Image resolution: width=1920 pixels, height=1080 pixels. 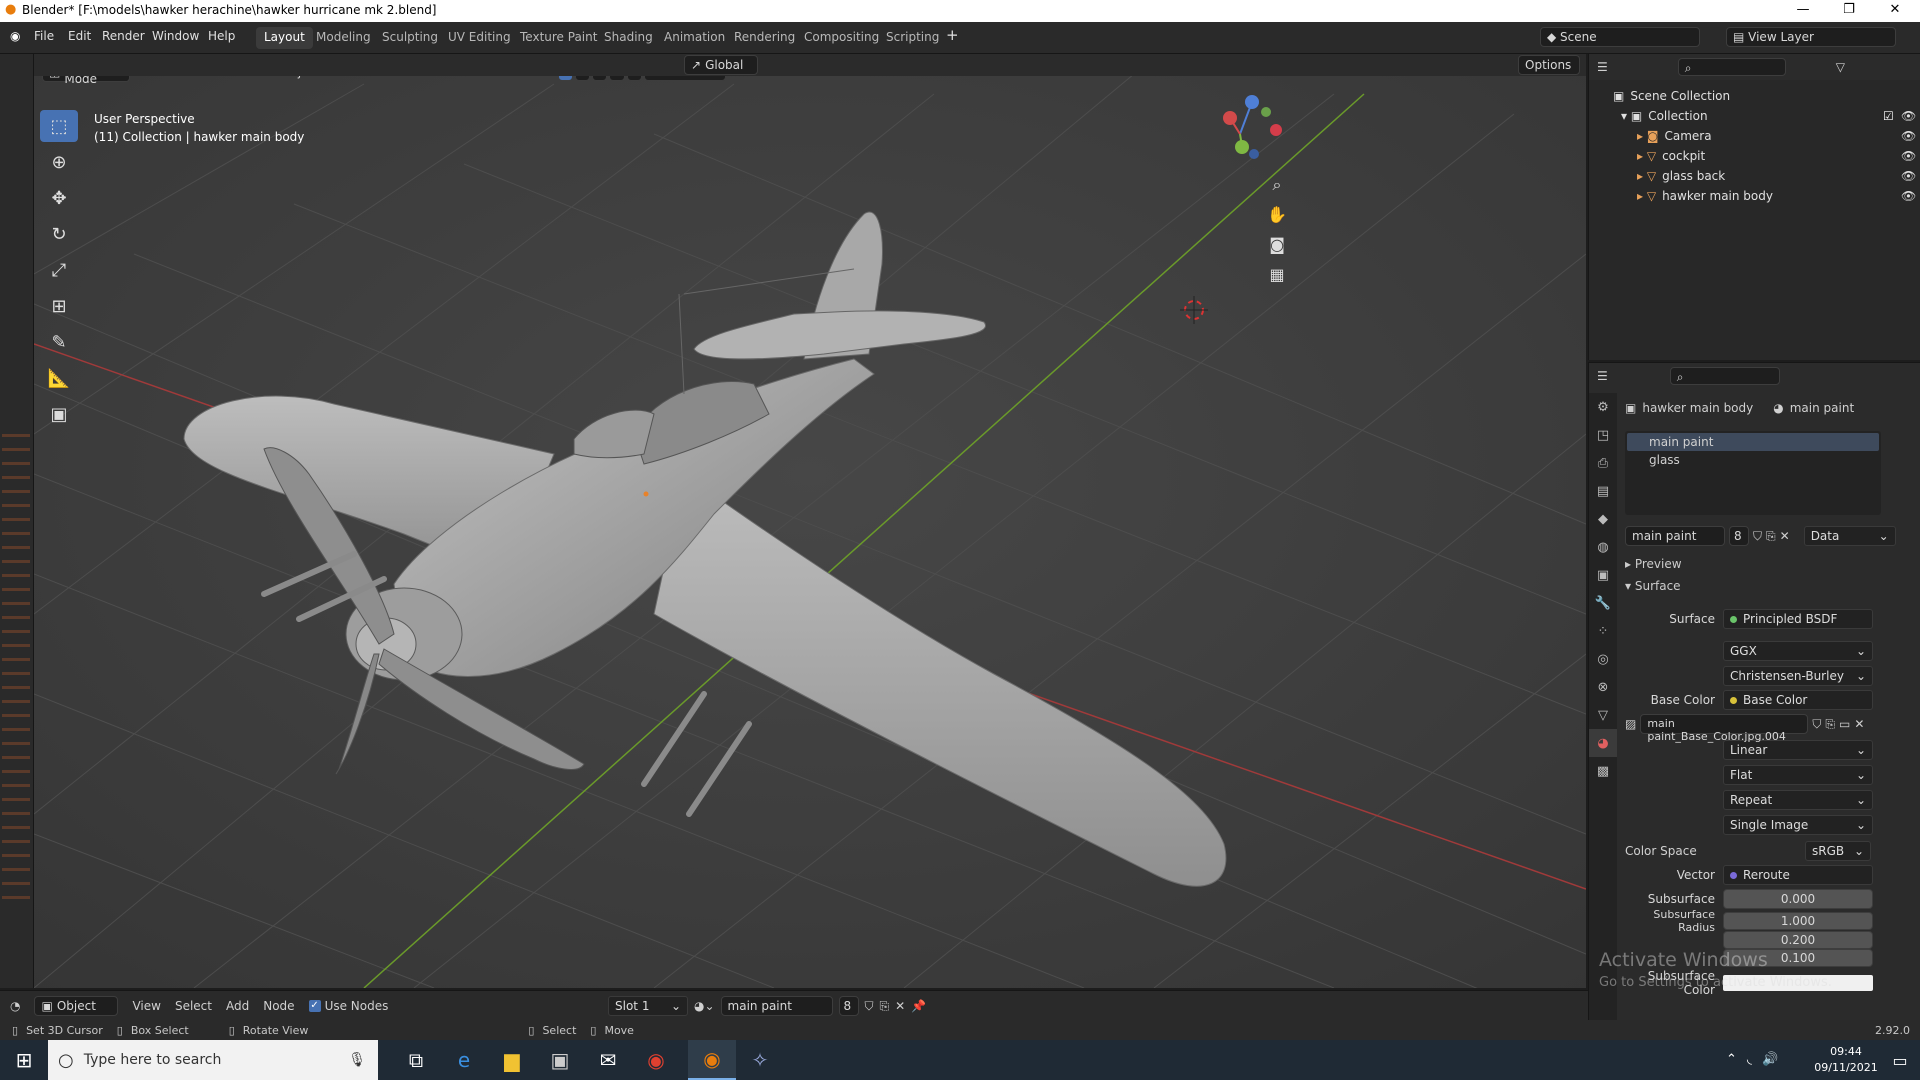 What do you see at coordinates (1771, 536) in the screenshot?
I see `duplicate-icon: ⎘` at bounding box center [1771, 536].